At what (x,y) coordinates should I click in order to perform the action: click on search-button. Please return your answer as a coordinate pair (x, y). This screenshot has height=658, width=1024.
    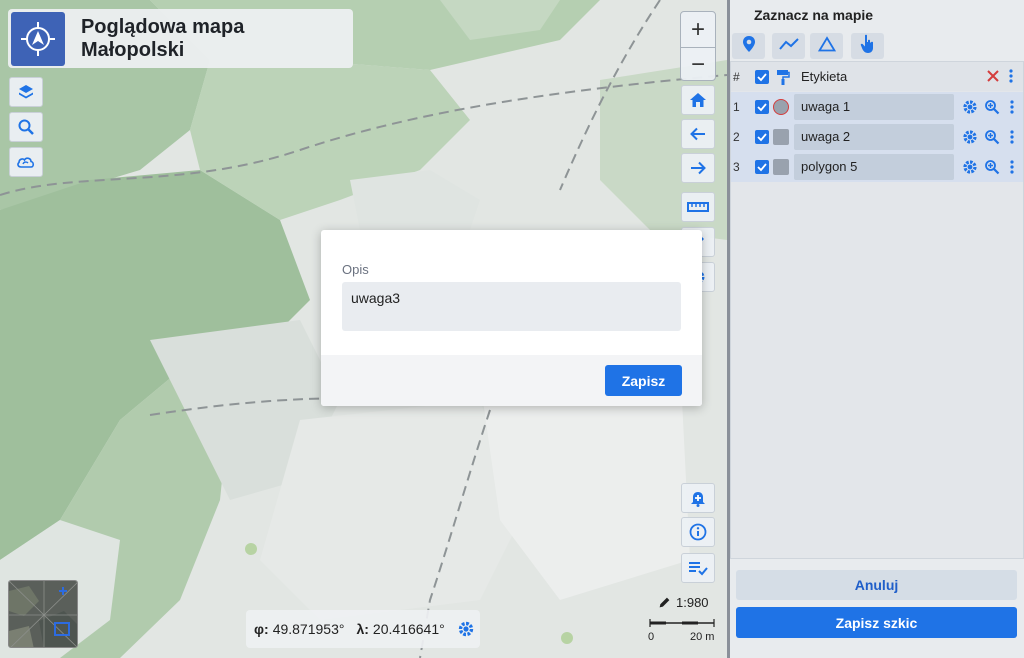
    Looking at the image, I should click on (26, 127).